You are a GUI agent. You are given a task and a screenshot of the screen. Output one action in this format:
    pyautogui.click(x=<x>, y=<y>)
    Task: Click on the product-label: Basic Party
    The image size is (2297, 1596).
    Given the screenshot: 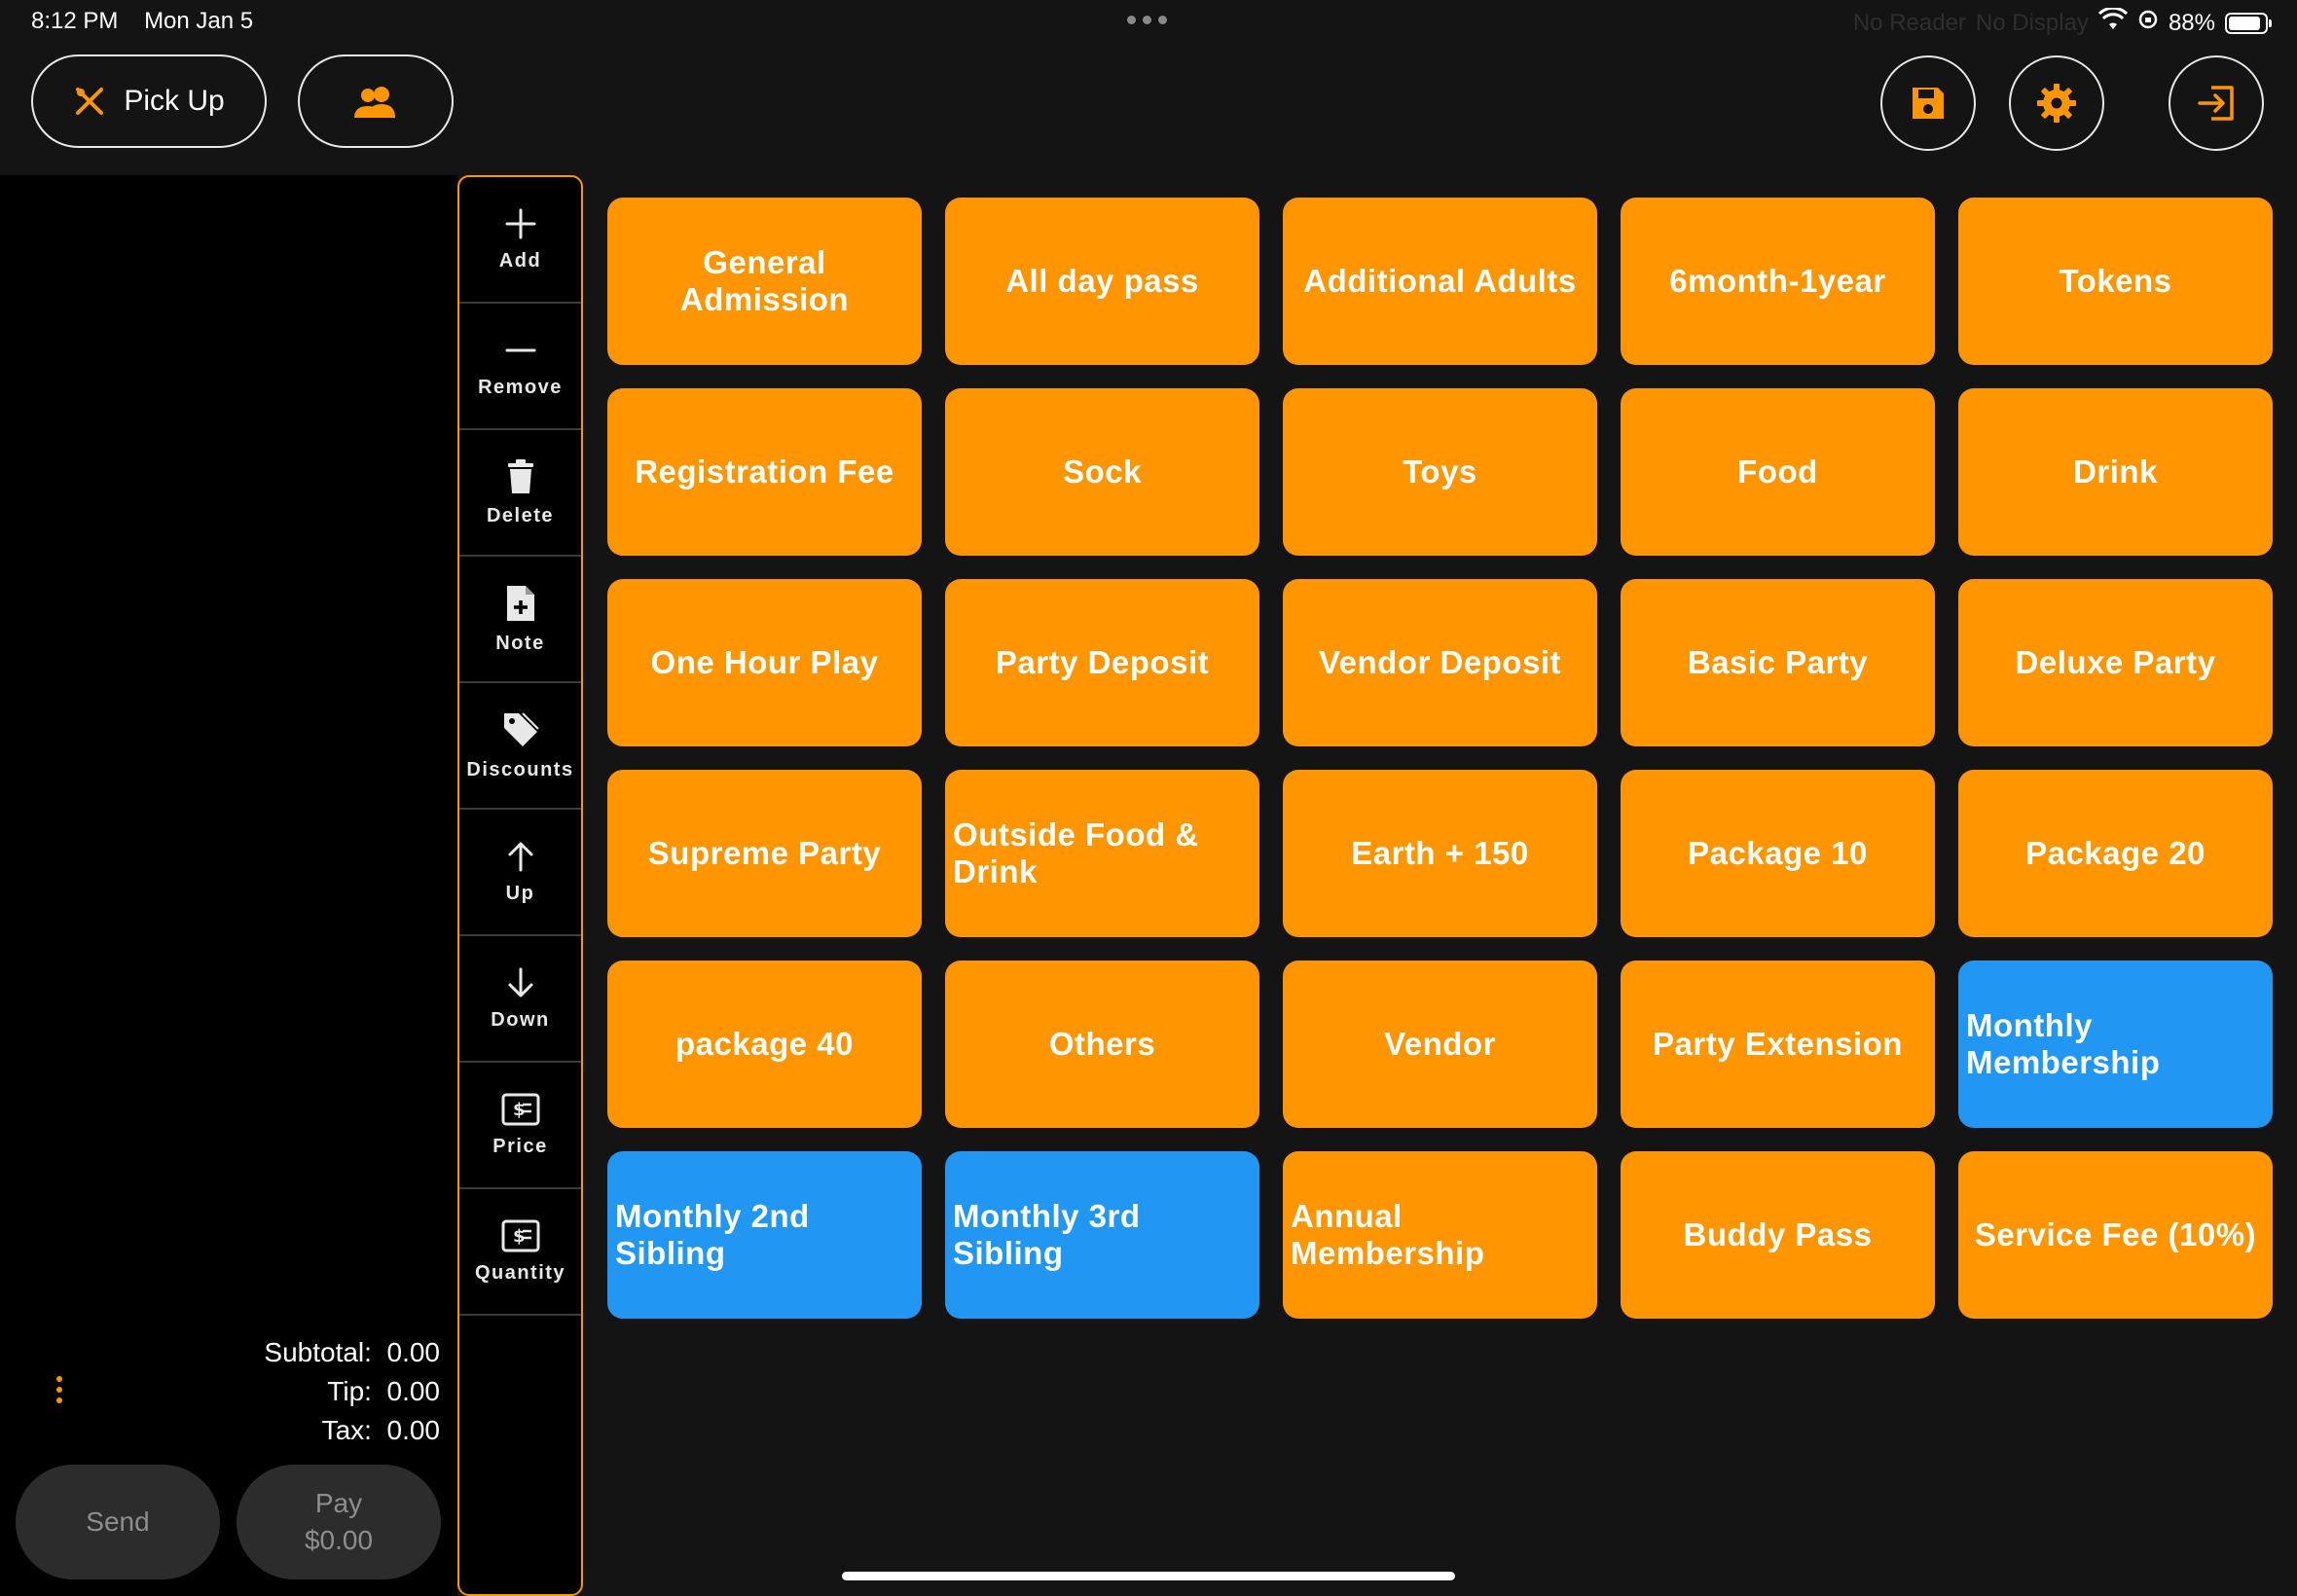 What is the action you would take?
    pyautogui.click(x=1778, y=662)
    